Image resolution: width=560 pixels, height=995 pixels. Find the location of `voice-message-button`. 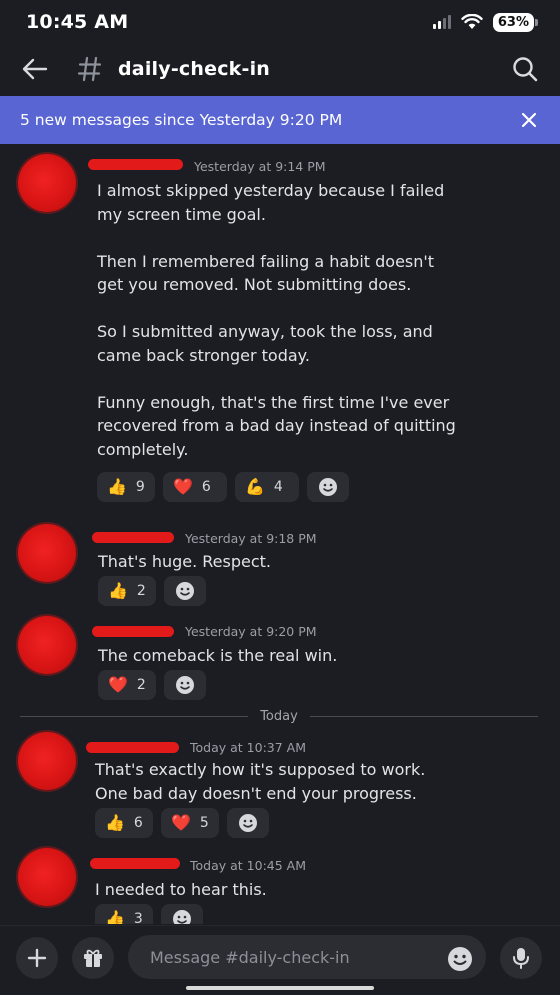

voice-message-button is located at coordinates (521, 958).